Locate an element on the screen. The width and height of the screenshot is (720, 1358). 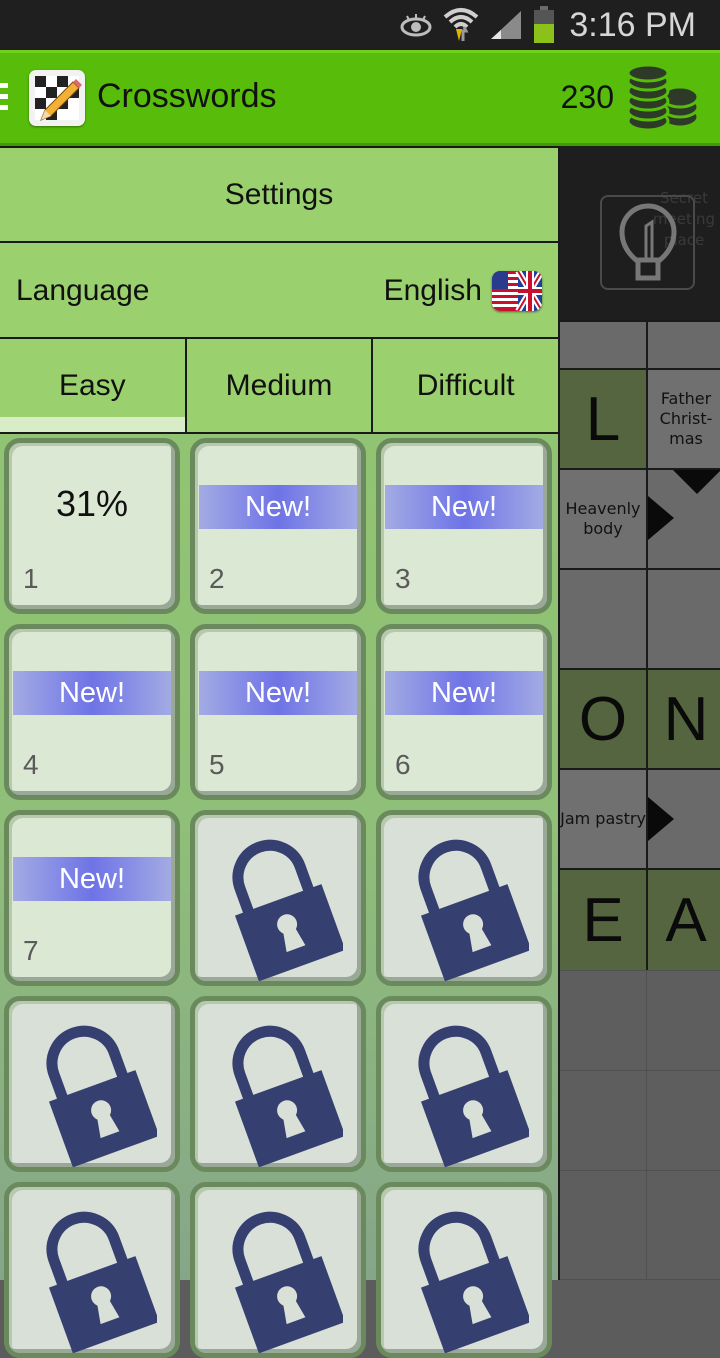
tab-difficult-label: Difficult is located at coordinates (465, 385).